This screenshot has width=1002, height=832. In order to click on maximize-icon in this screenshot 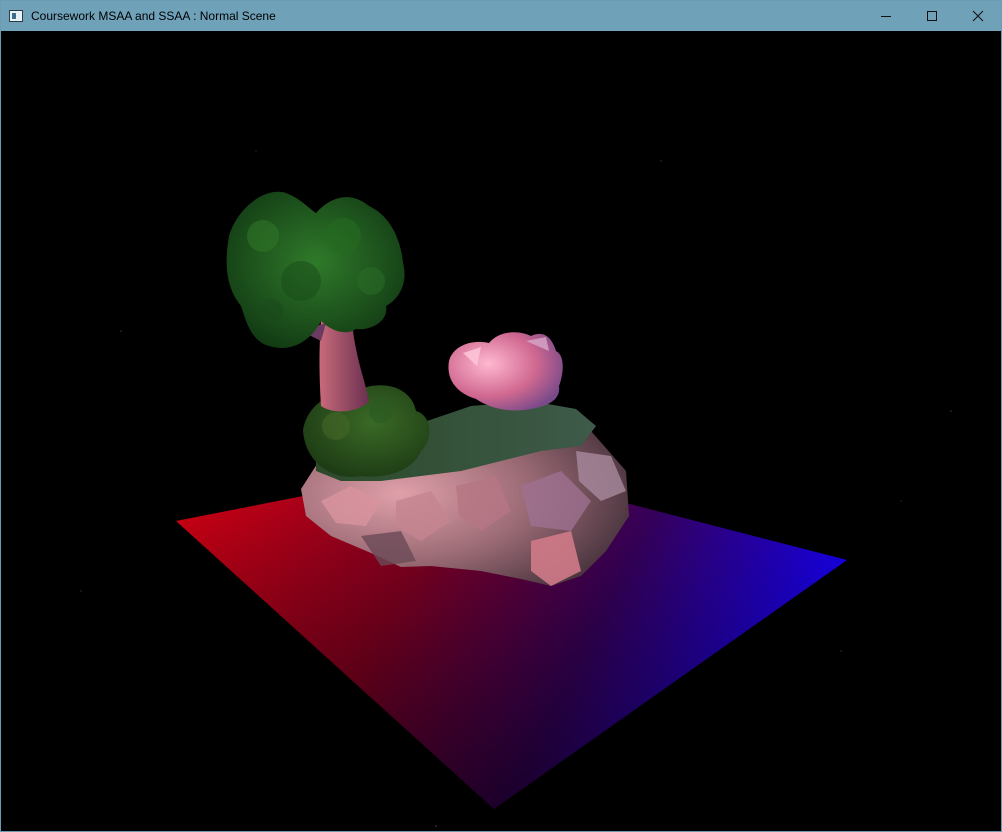, I will do `click(932, 16)`.